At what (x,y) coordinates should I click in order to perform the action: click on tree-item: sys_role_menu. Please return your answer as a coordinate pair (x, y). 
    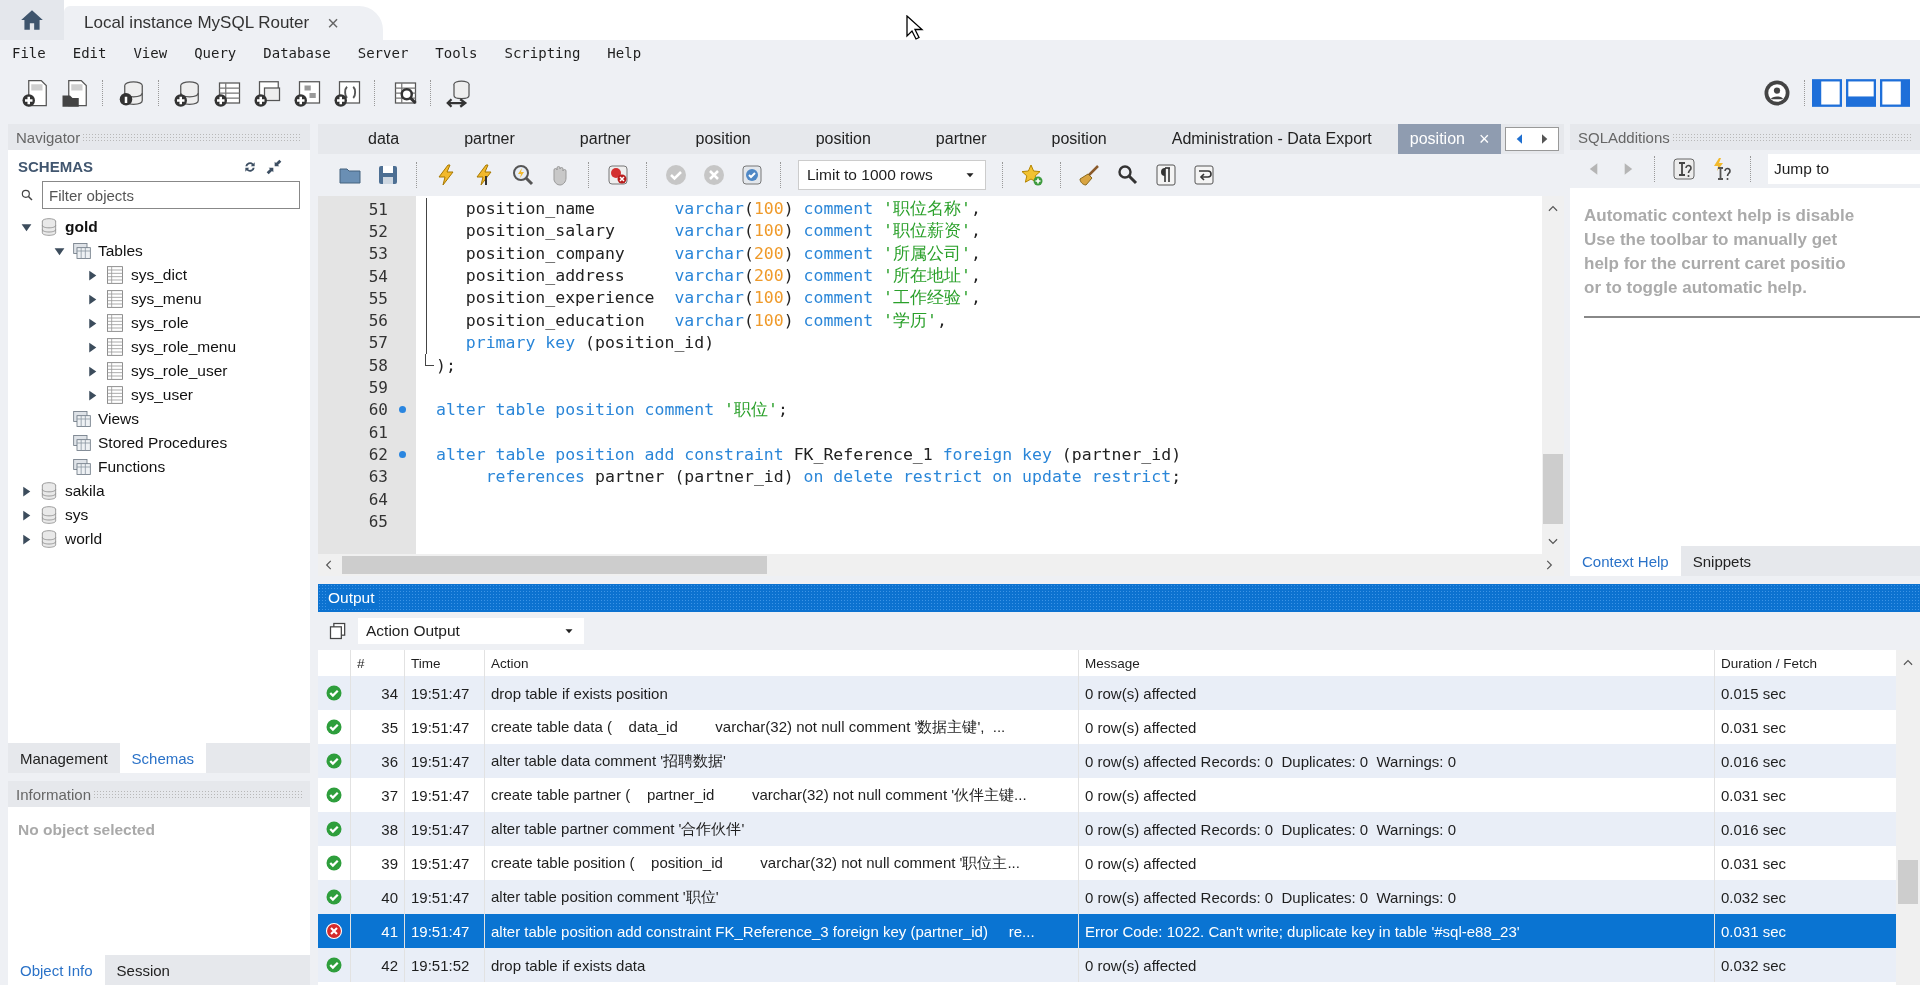
    Looking at the image, I should click on (184, 347).